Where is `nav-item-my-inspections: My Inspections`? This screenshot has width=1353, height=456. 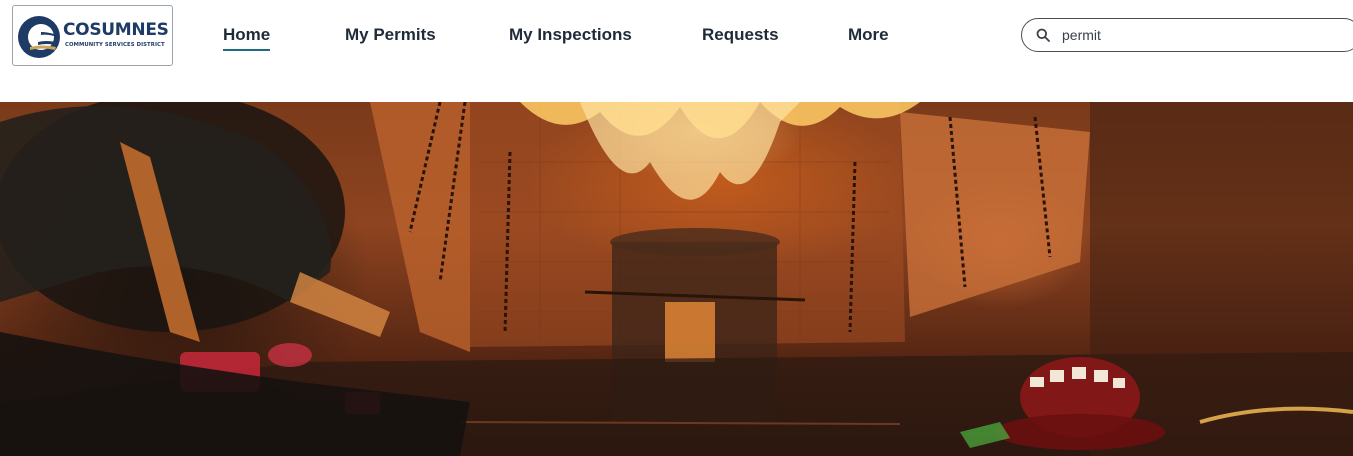
nav-item-my-inspections: My Inspections is located at coordinates (570, 35).